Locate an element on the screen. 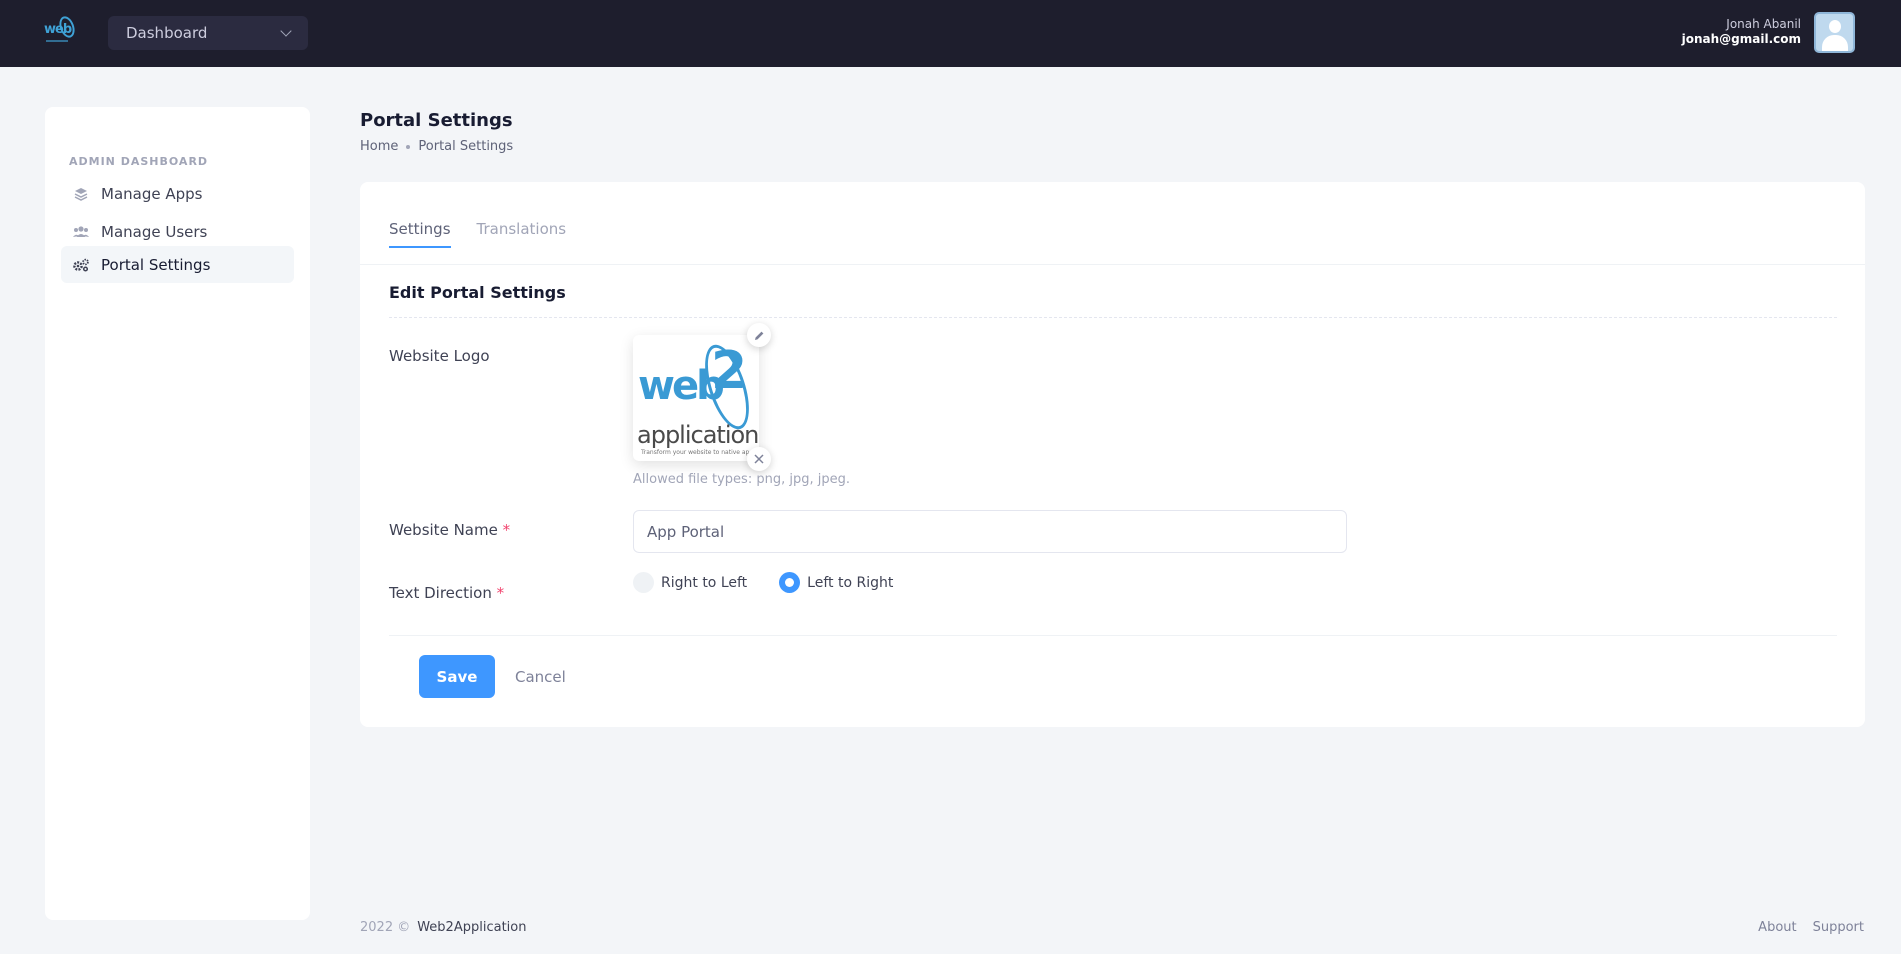  user-icon is located at coordinates (1835, 26).